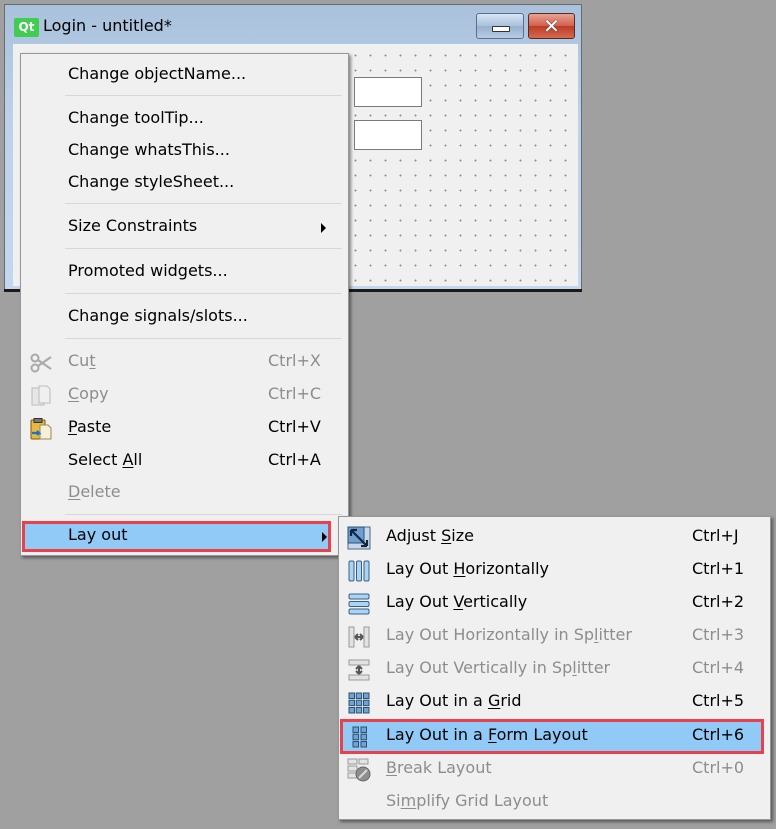 This screenshot has height=829, width=776. What do you see at coordinates (82, 360) in the screenshot?
I see `menu-item-label: Cut` at bounding box center [82, 360].